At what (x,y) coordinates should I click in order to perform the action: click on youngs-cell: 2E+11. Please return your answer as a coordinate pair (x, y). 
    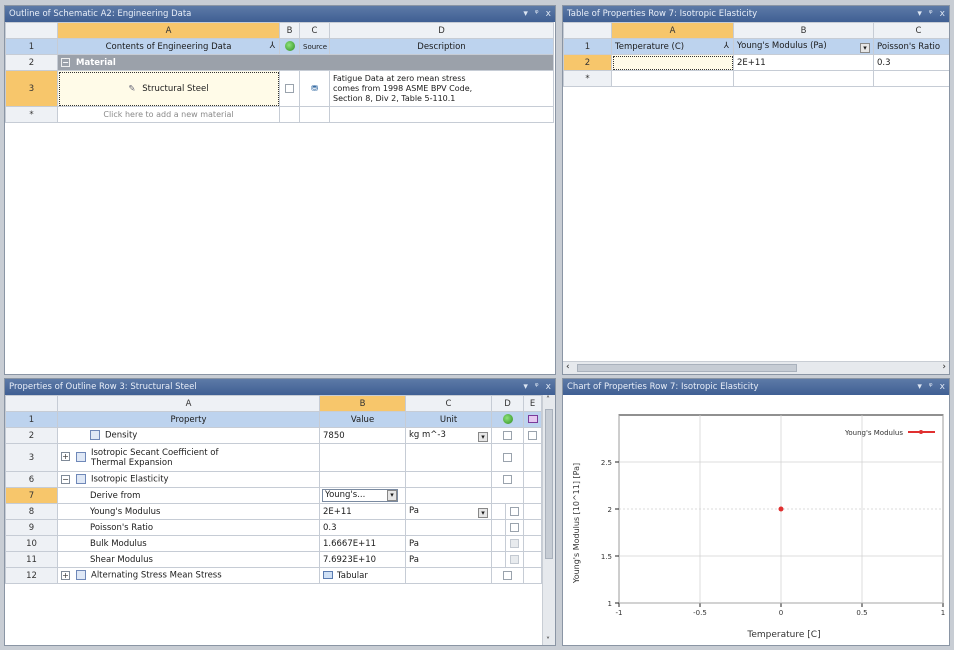
    Looking at the image, I should click on (803, 62).